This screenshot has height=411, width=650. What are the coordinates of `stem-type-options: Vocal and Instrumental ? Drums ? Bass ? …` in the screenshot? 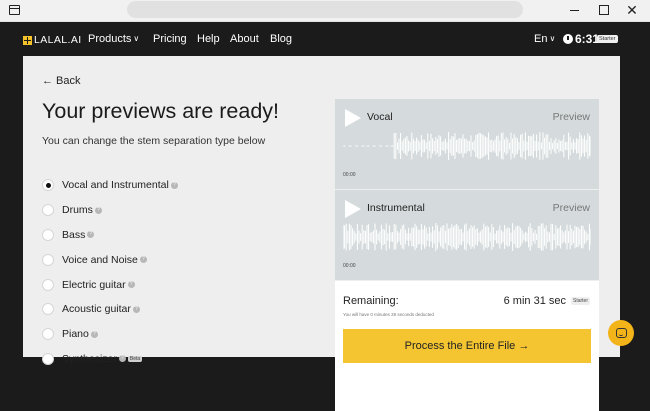 It's located at (110, 272).